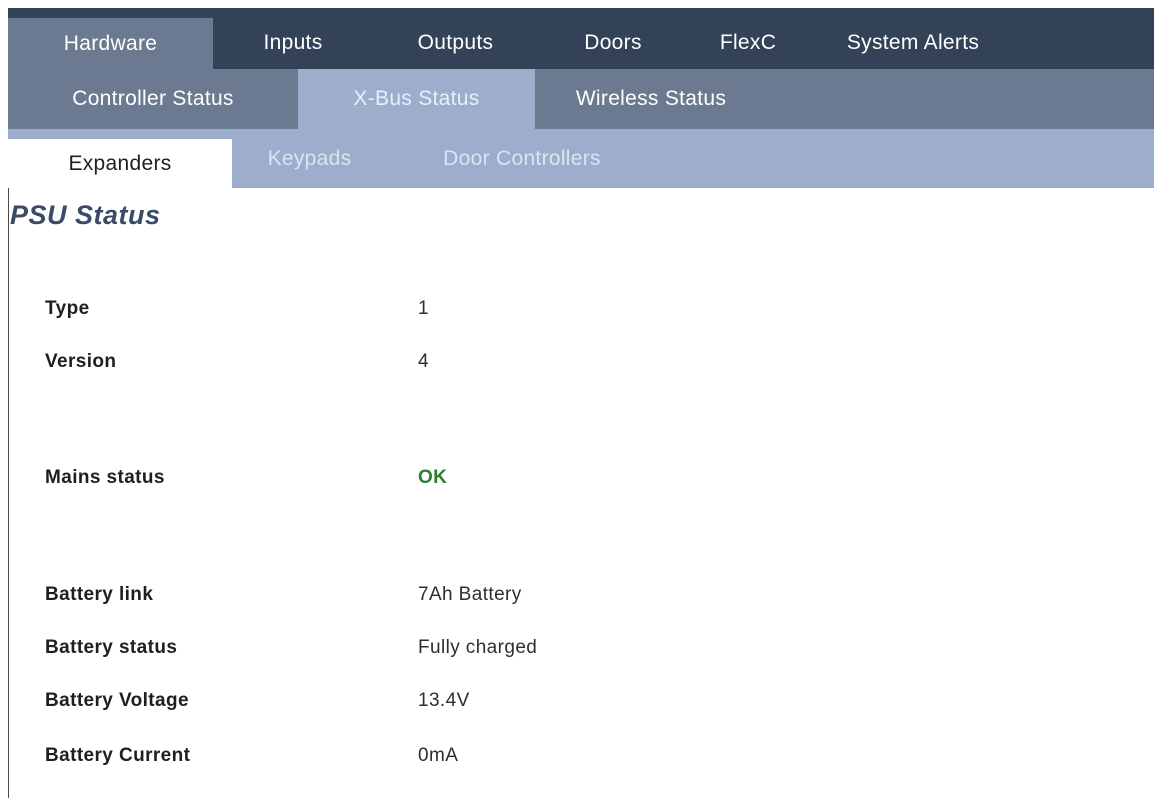 This screenshot has width=1154, height=798. What do you see at coordinates (433, 477) in the screenshot?
I see `mains-status-badge: OK` at bounding box center [433, 477].